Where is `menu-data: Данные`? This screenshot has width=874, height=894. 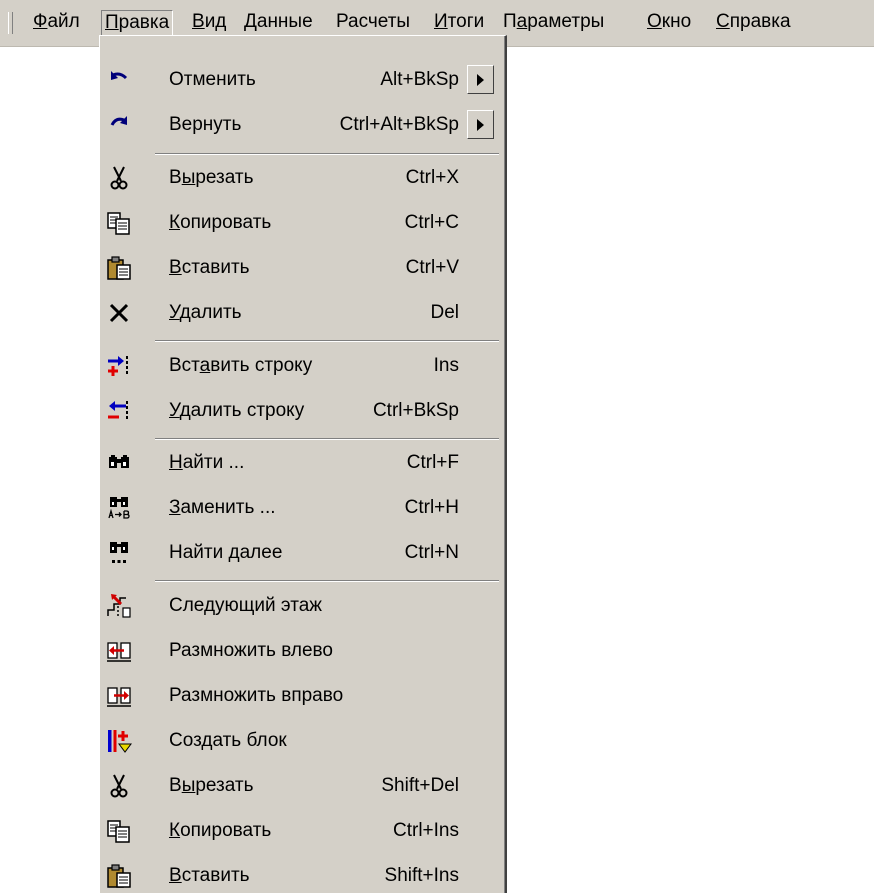
menu-data: Данные is located at coordinates (278, 23).